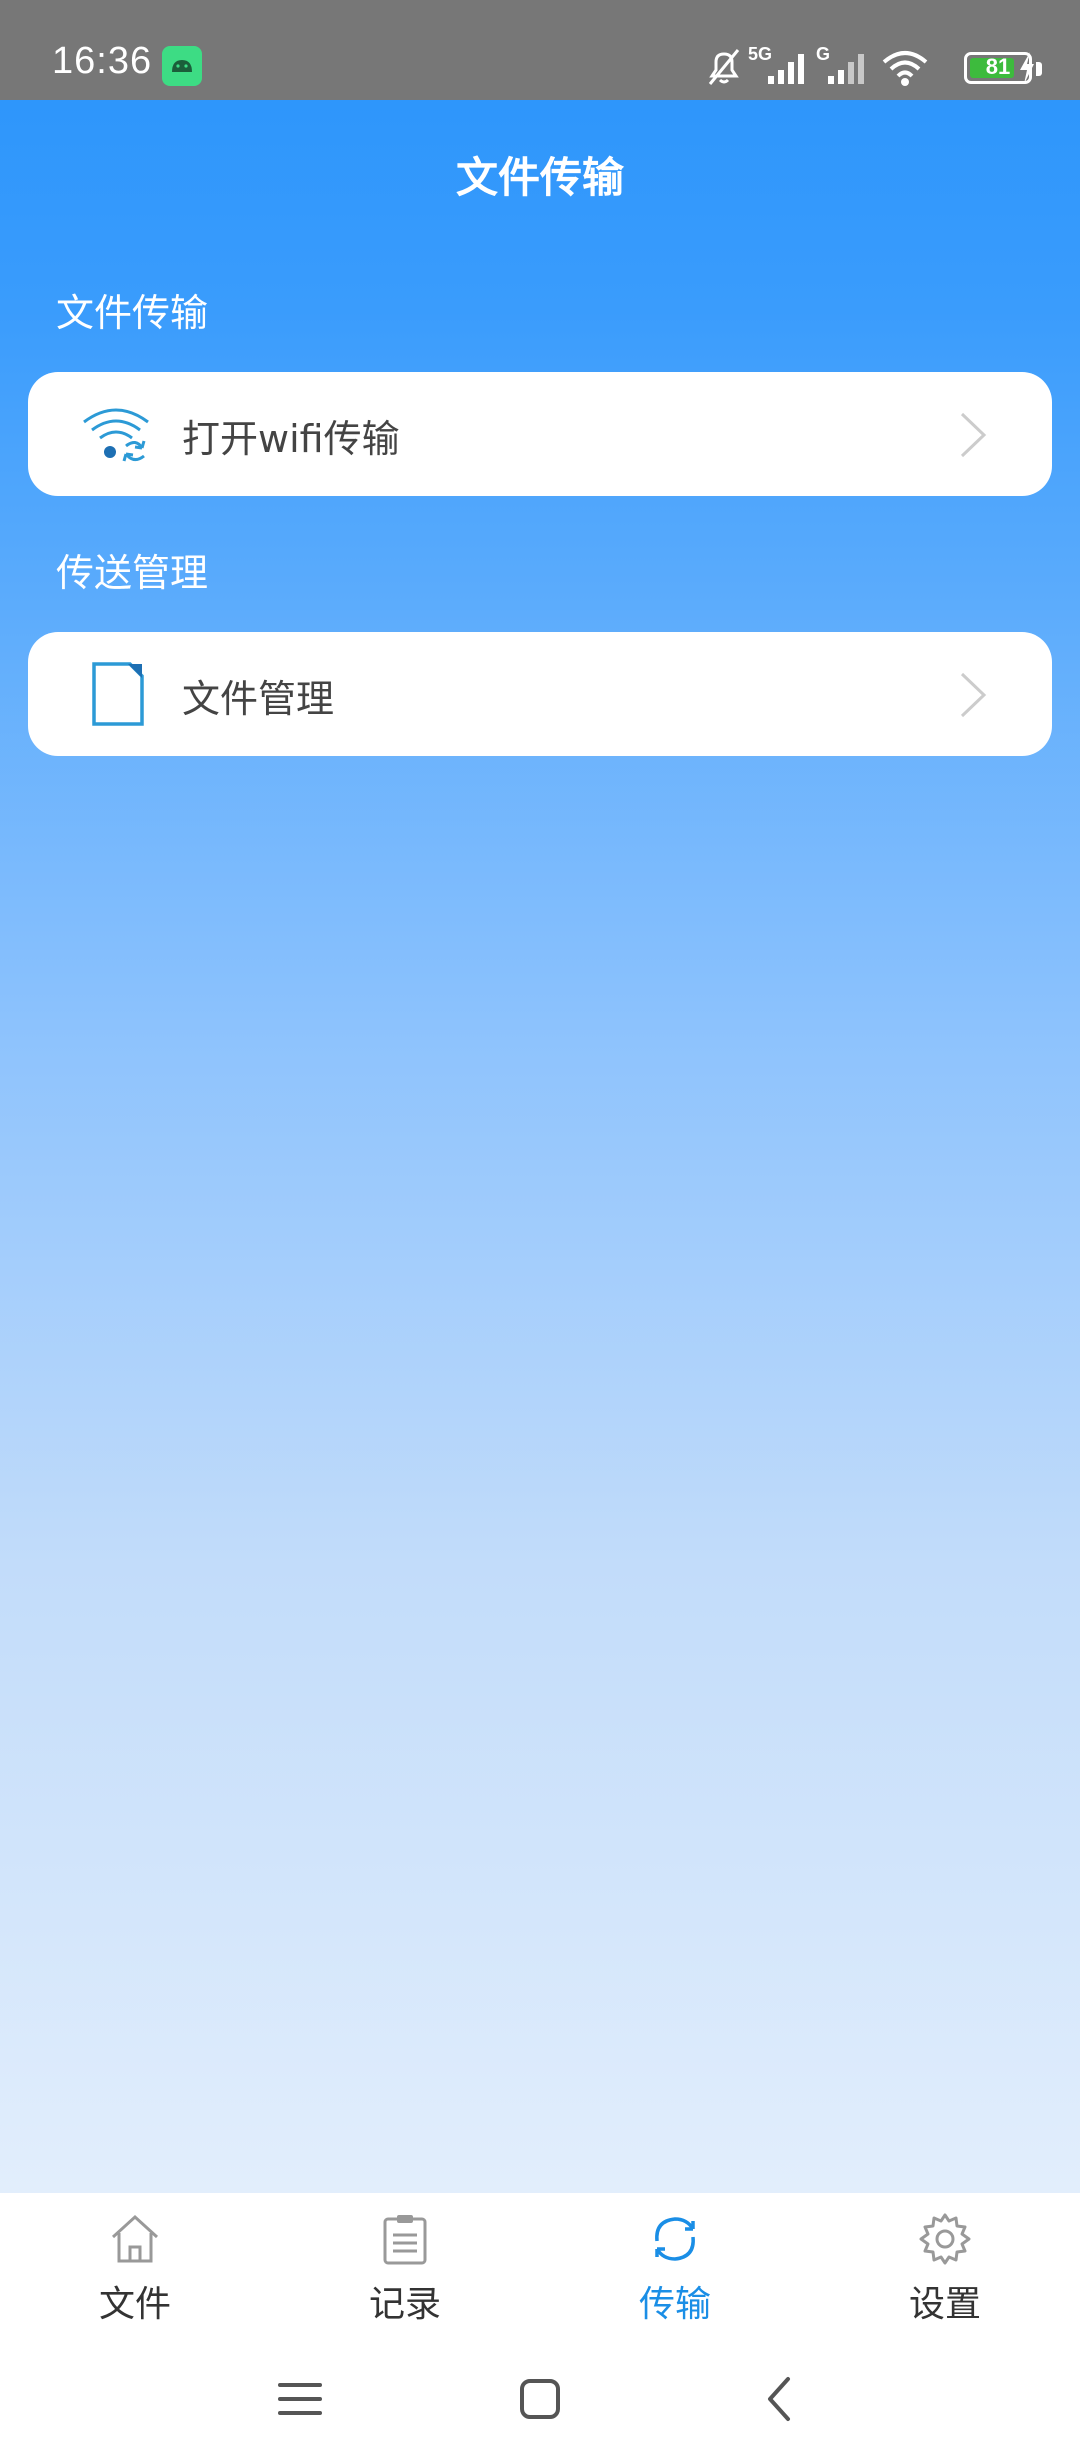  I want to click on tab-settings-label: 设置, so click(944, 2304).